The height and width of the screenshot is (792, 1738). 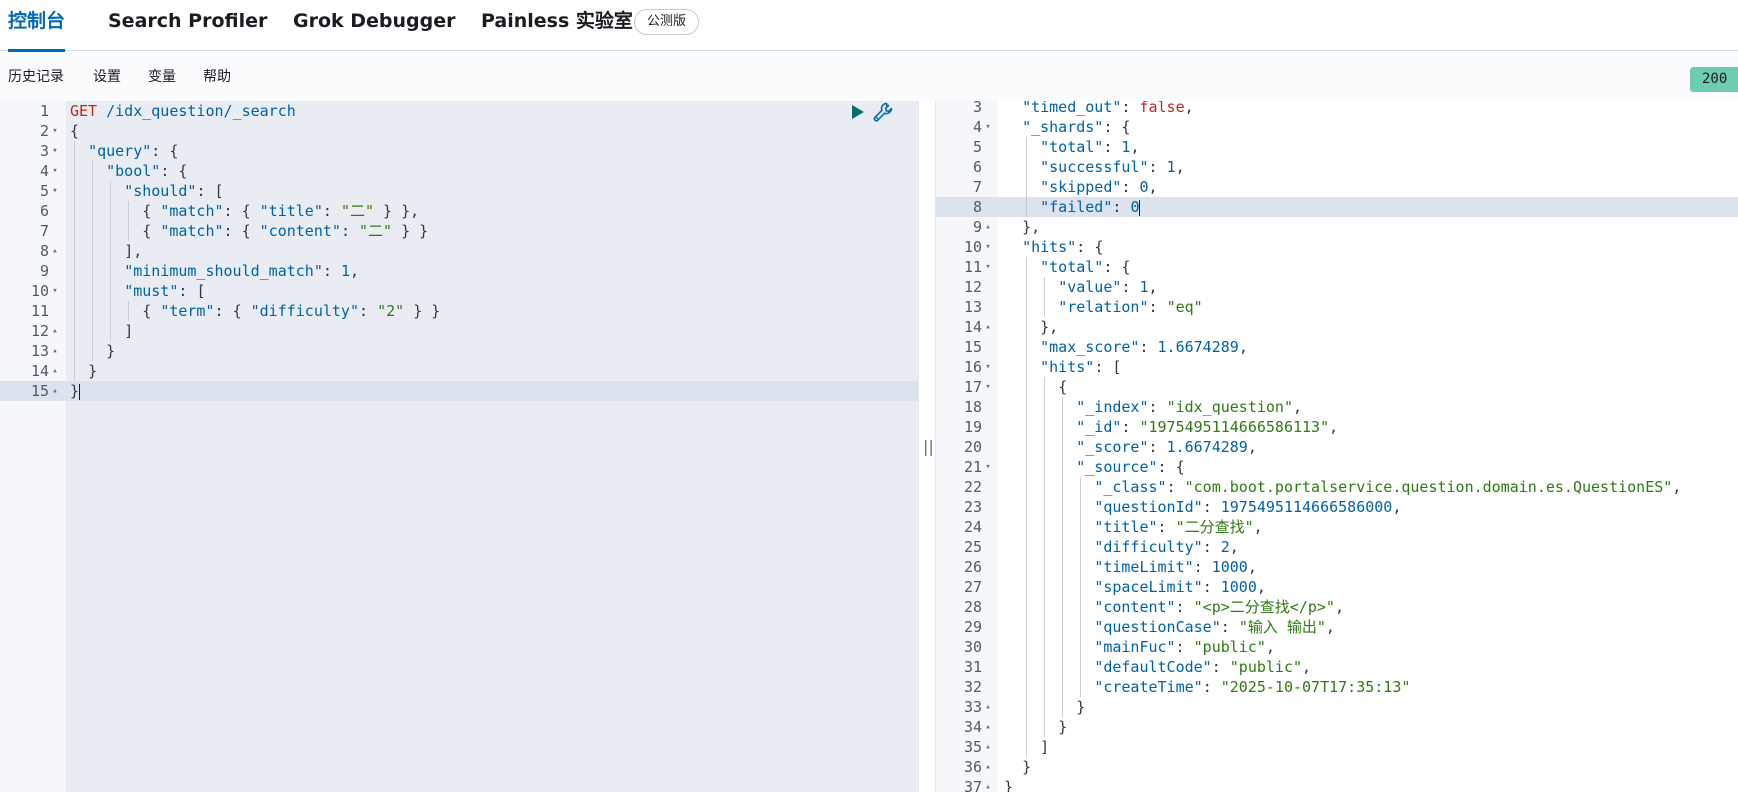 What do you see at coordinates (972, 627) in the screenshot?
I see `line-number: 29` at bounding box center [972, 627].